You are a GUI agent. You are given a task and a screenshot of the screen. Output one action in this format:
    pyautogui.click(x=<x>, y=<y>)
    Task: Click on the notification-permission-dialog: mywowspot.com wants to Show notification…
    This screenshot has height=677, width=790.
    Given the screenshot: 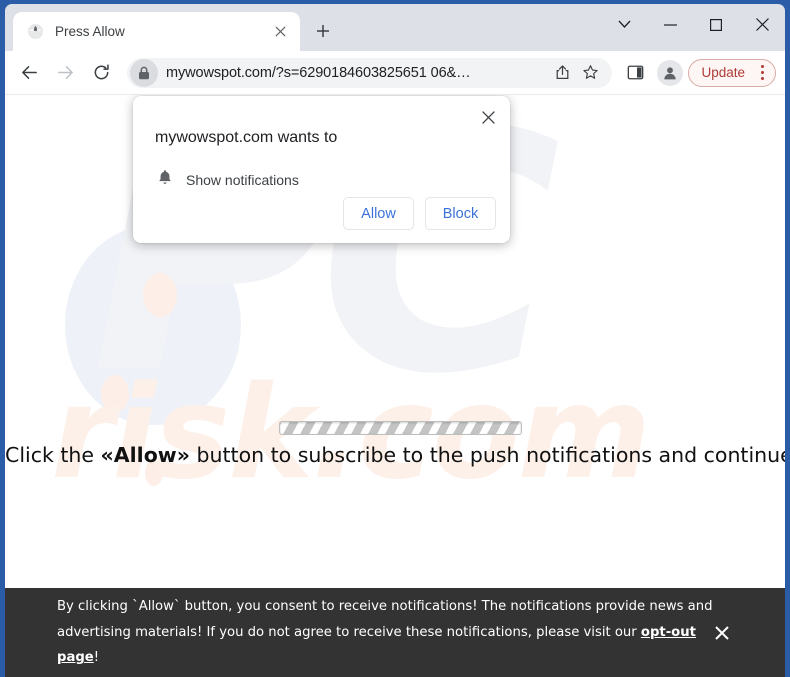 What is the action you would take?
    pyautogui.click(x=321, y=169)
    